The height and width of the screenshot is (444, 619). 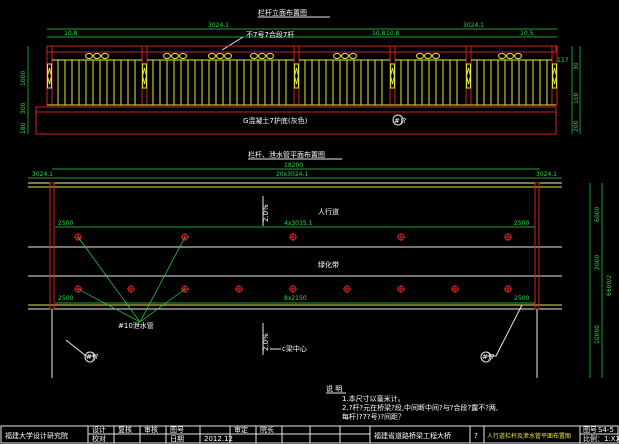 What do you see at coordinates (303, 56) in the screenshot?
I see `elevation-ornaments` at bounding box center [303, 56].